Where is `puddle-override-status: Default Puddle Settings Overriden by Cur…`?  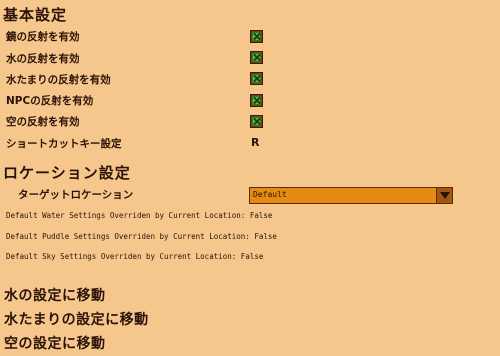 puddle-override-status: Default Puddle Settings Overriden by Cur… is located at coordinates (141, 236).